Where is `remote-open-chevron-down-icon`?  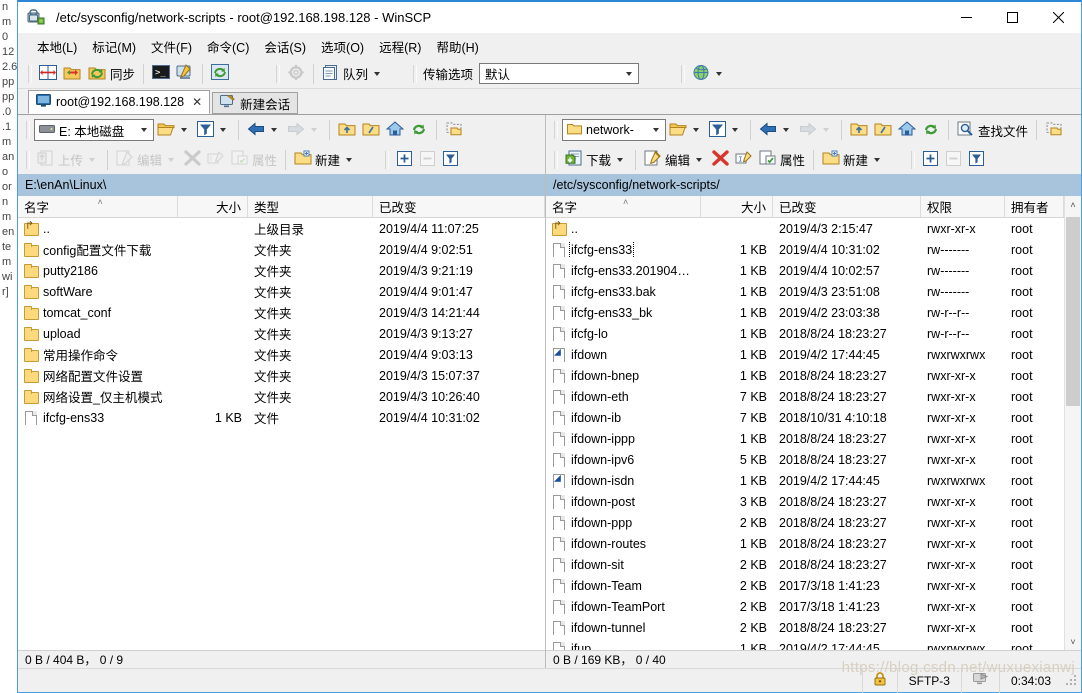 remote-open-chevron-down-icon is located at coordinates (696, 130).